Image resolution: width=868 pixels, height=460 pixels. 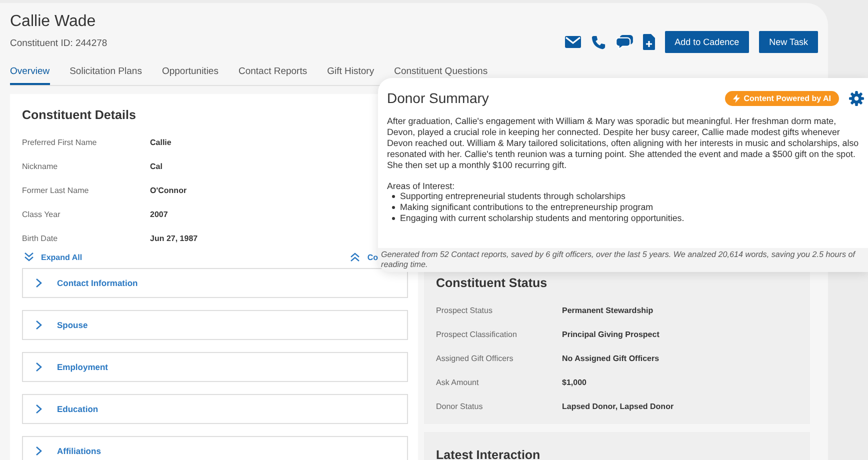 I want to click on lightning-icon, so click(x=736, y=98).